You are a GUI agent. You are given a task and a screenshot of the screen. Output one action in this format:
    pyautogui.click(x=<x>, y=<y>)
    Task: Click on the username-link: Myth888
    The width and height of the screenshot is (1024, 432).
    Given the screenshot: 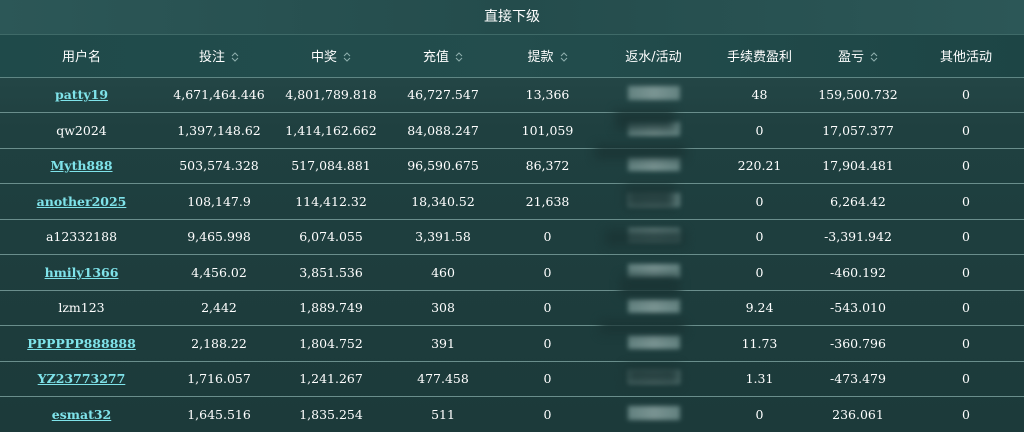 What is the action you would take?
    pyautogui.click(x=81, y=165)
    